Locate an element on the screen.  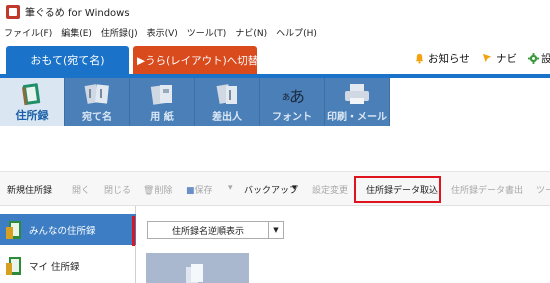
import-highlight-box is located at coordinates (397, 189).